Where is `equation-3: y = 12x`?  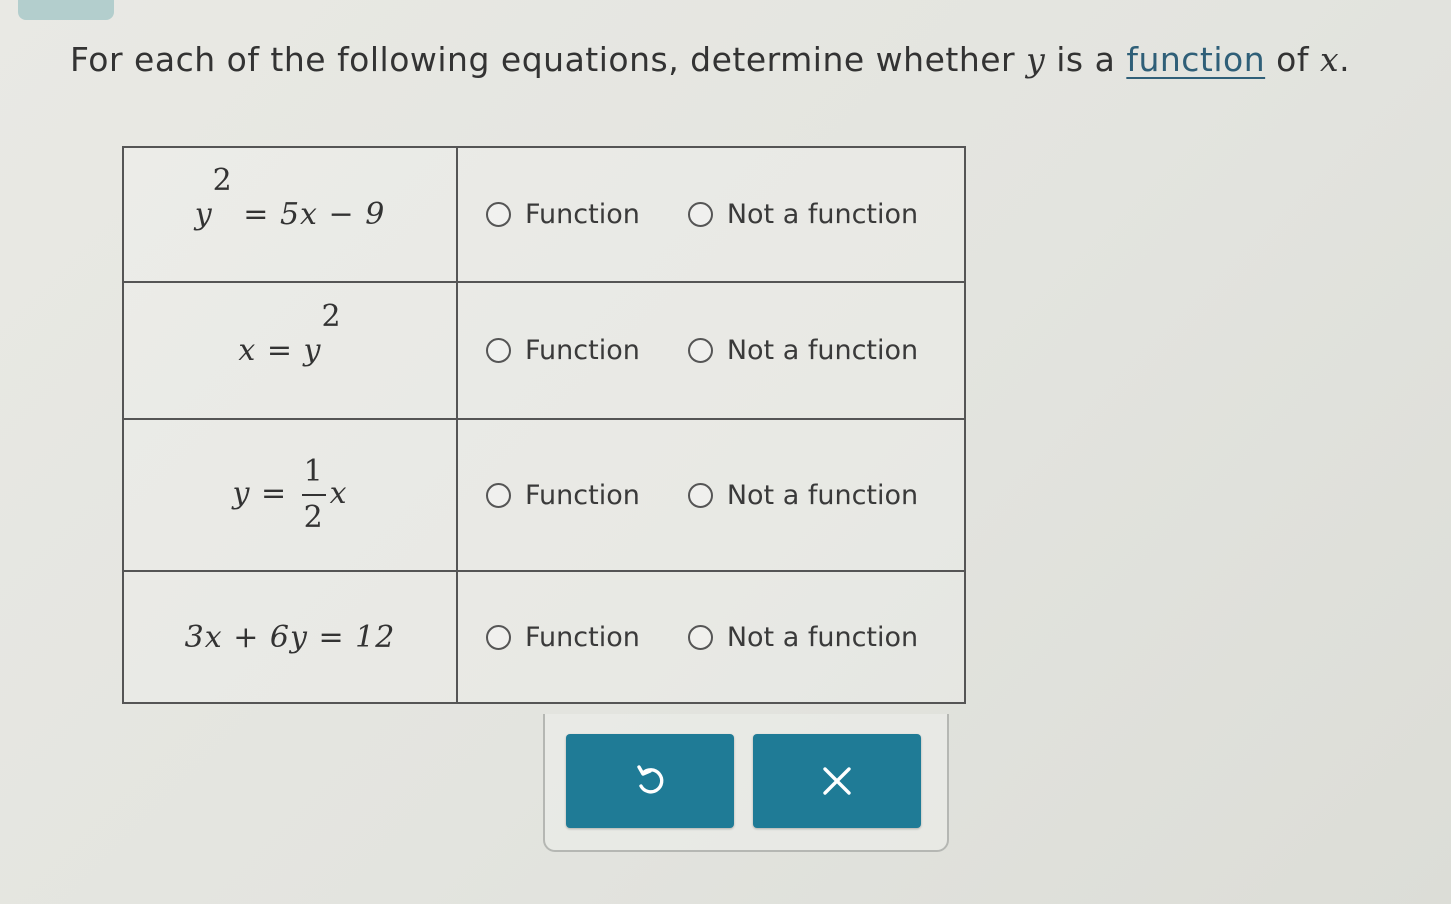 equation-3: y = 12x is located at coordinates (289, 495).